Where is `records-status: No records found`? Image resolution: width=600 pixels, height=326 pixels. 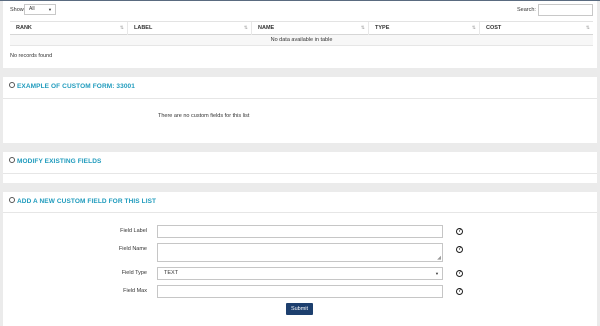
records-status: No records found is located at coordinates (31, 56).